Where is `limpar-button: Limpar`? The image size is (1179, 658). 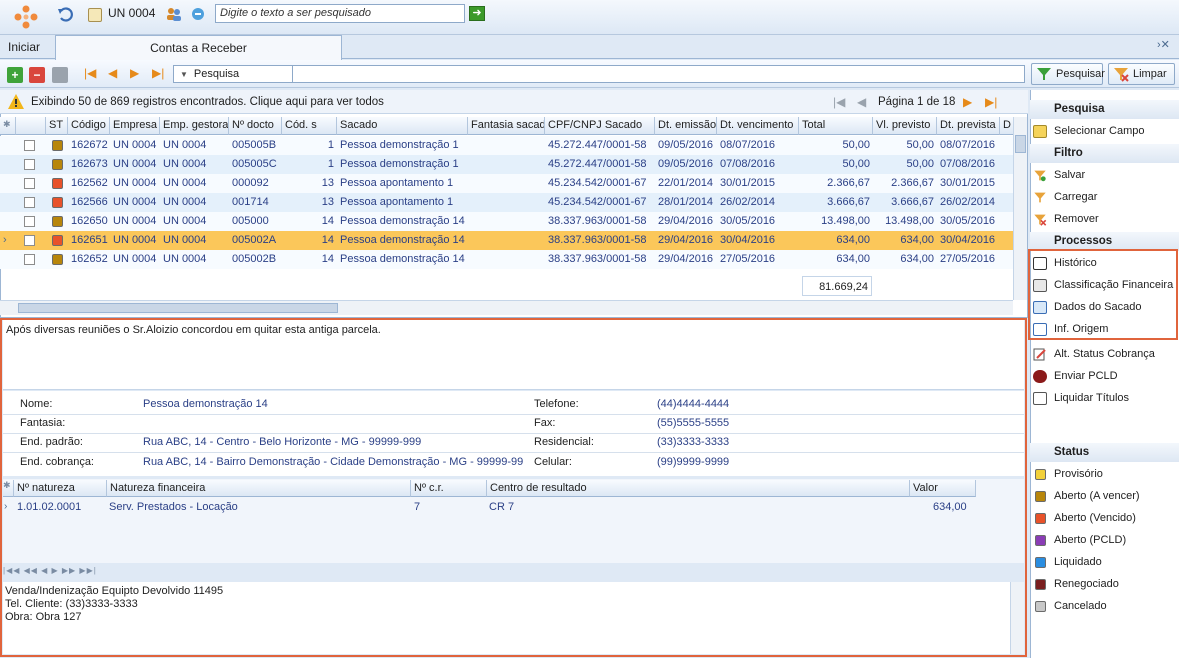
limpar-button: Limpar is located at coordinates (1141, 74).